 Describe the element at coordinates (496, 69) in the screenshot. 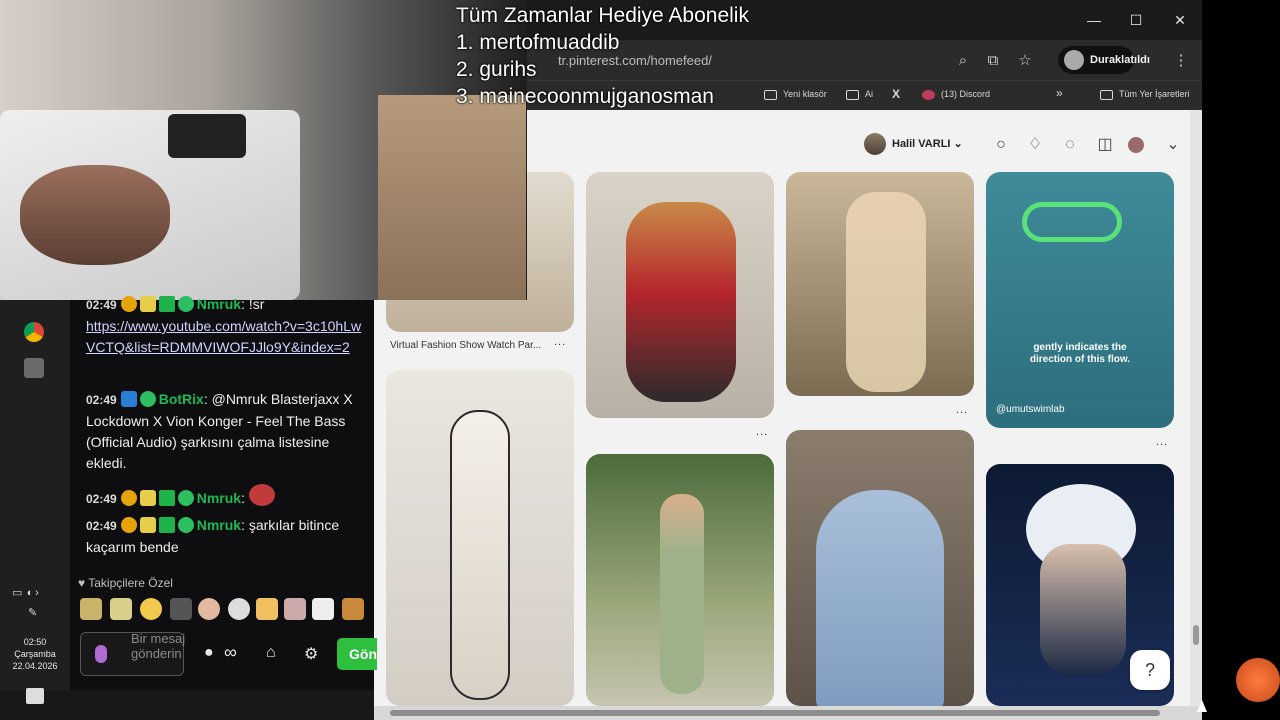

I see `overlay-rank-2: 2. gurihs` at that location.